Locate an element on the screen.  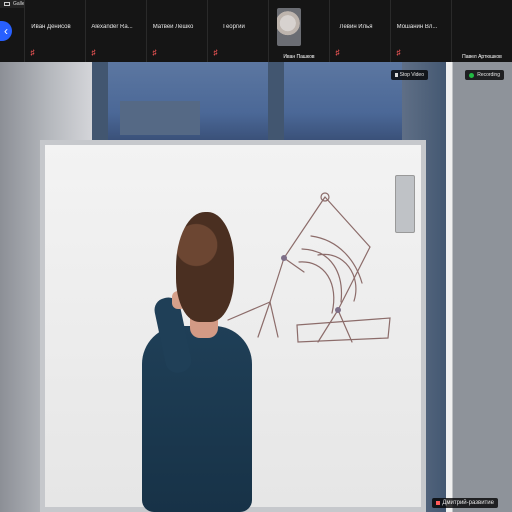
building-view is located at coordinates (160, 118).